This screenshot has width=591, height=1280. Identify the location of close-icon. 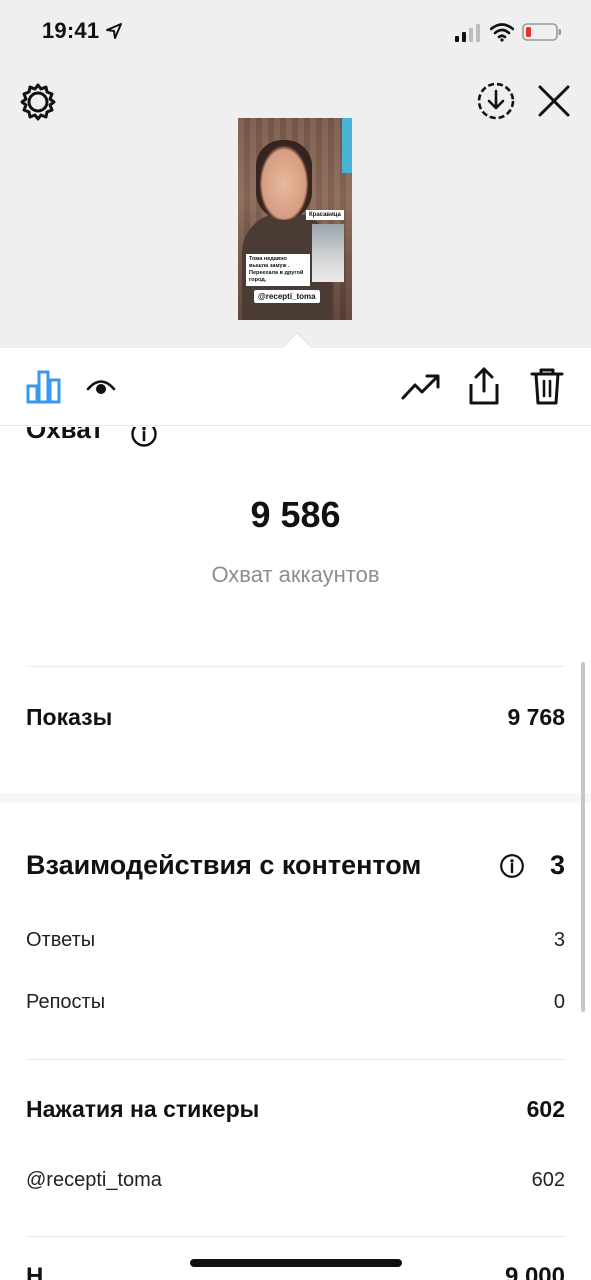
(554, 101).